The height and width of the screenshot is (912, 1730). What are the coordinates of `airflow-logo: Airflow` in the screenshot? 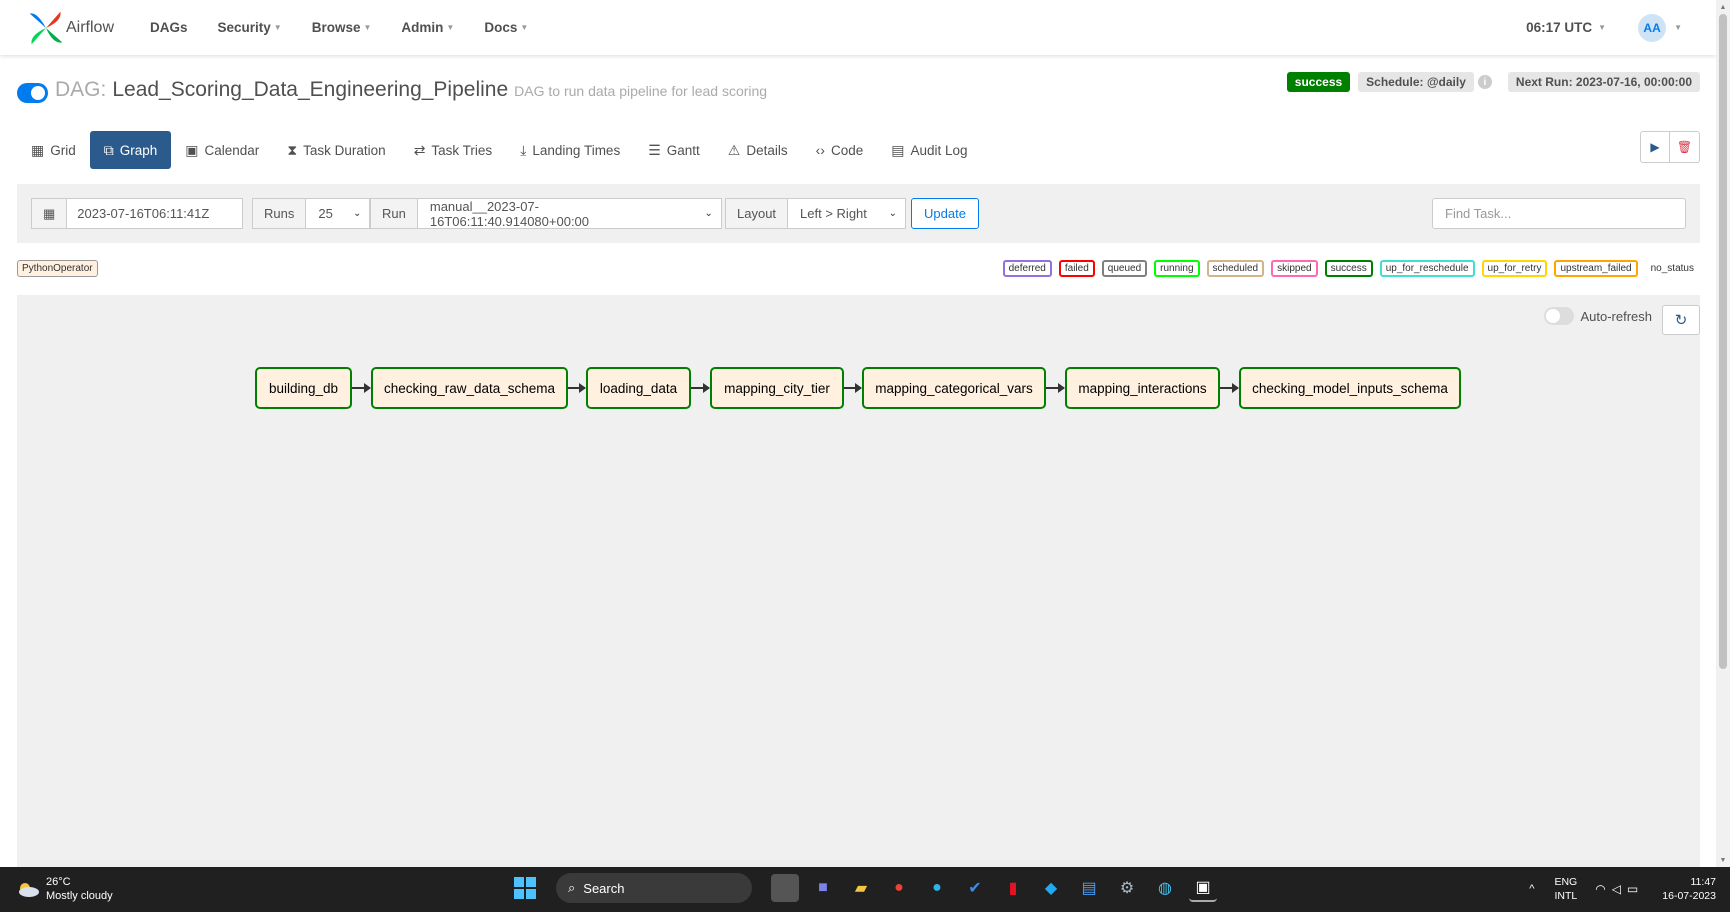 It's located at (80, 28).